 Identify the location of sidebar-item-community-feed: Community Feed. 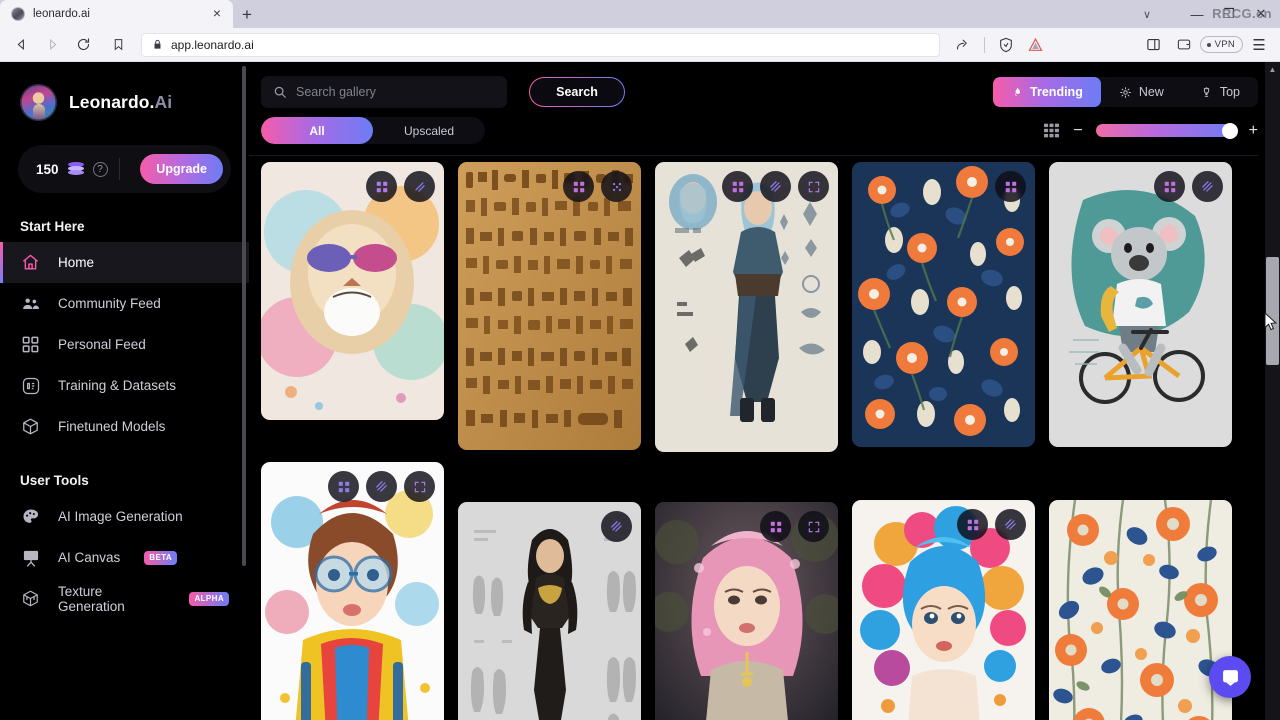
(124, 303).